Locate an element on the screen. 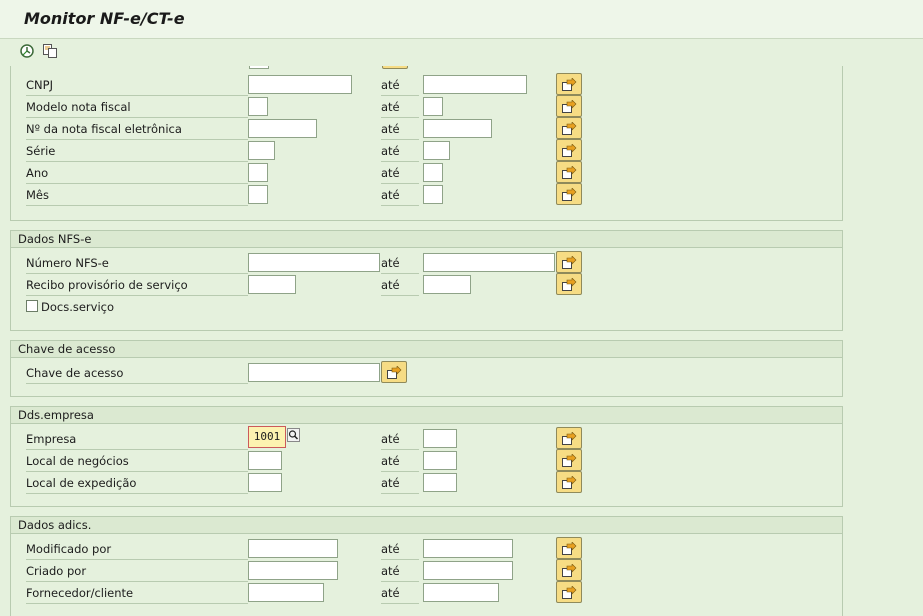 This screenshot has width=923, height=616. fornecedor-cliente-to-input is located at coordinates (461, 592).